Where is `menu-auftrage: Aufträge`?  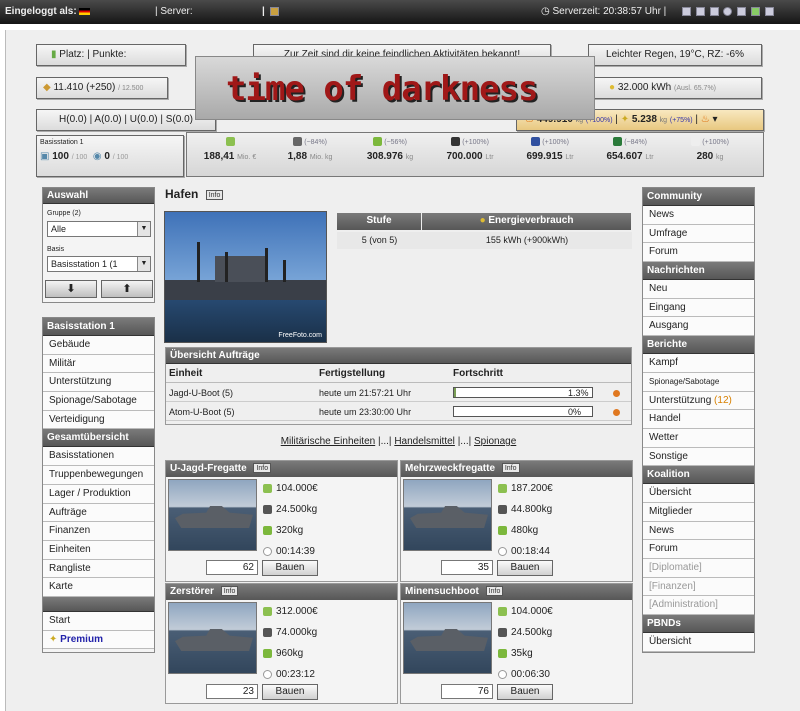
menu-auftrage: Aufträge is located at coordinates (98, 513).